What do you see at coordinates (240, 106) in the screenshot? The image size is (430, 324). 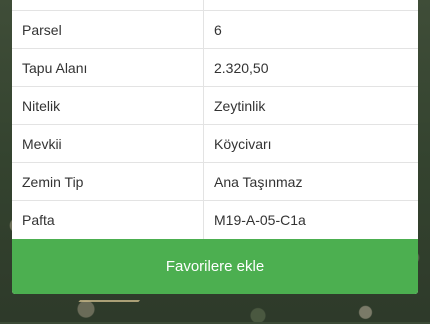 I see `row-value: Zeytinlik` at bounding box center [240, 106].